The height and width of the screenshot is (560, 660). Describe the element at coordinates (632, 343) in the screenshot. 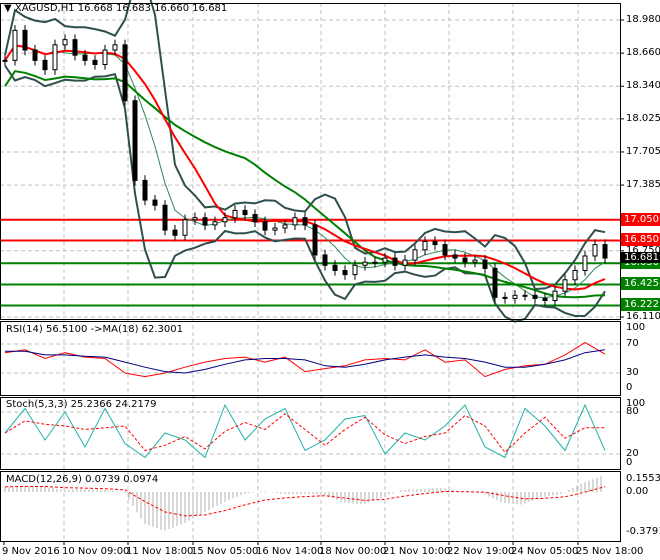

I see `rsi-axis-label: 70` at that location.